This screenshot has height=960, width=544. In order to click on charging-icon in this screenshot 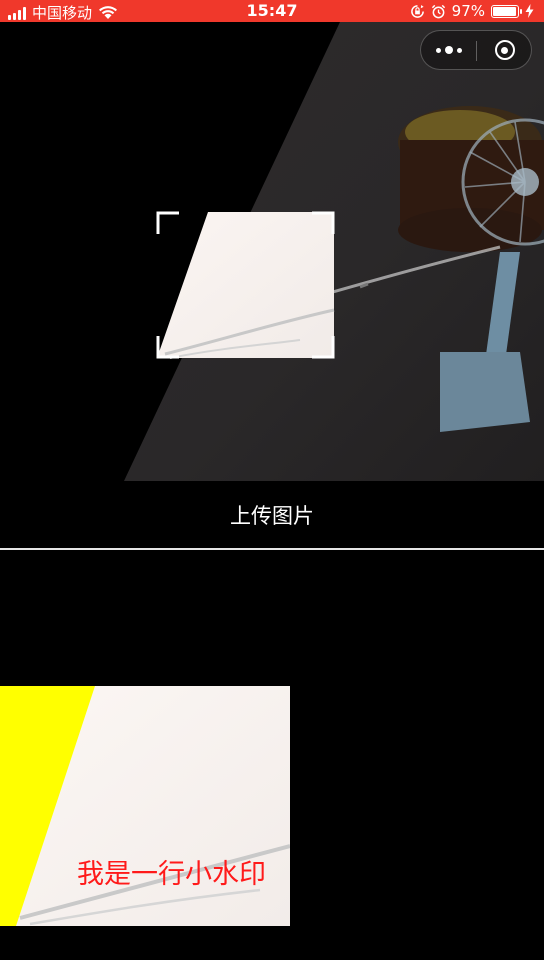, I will do `click(529, 11)`.